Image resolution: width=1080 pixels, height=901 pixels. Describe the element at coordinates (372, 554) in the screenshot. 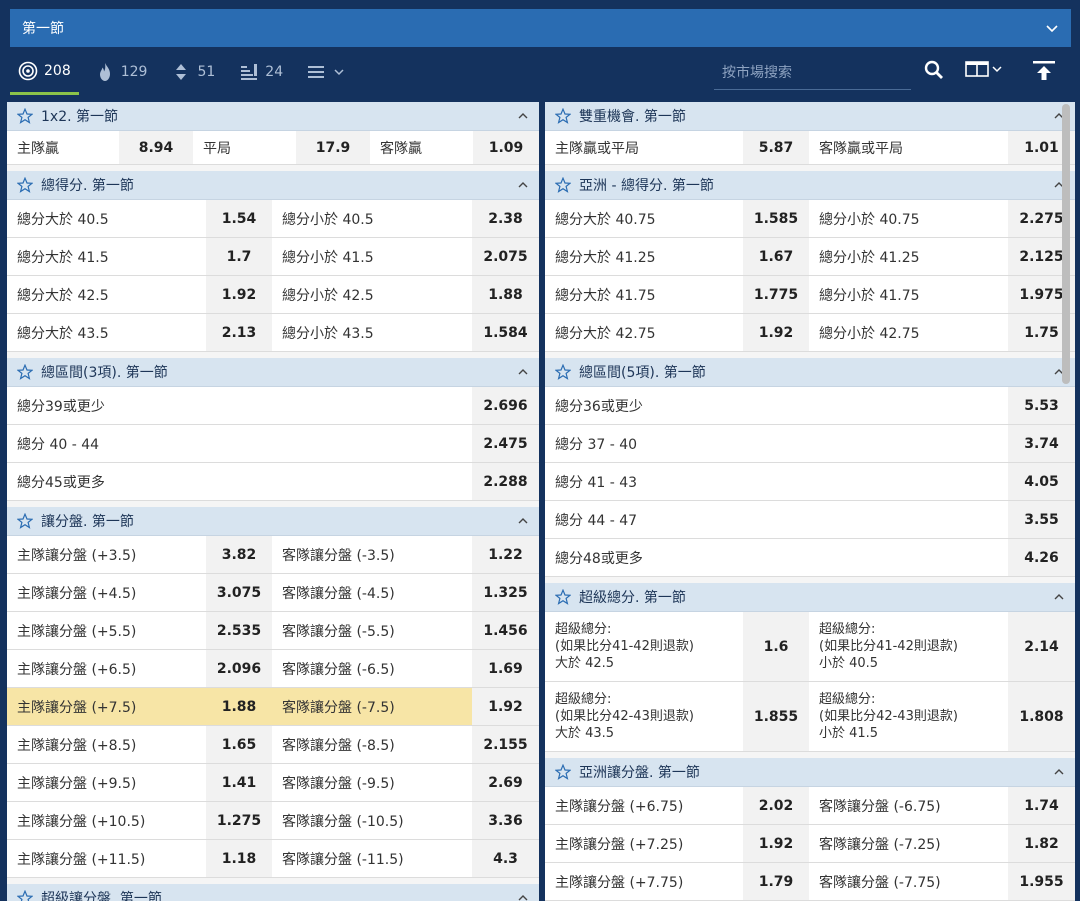

I see `selection-label: 客隊讓分盤 (-3.5)` at that location.